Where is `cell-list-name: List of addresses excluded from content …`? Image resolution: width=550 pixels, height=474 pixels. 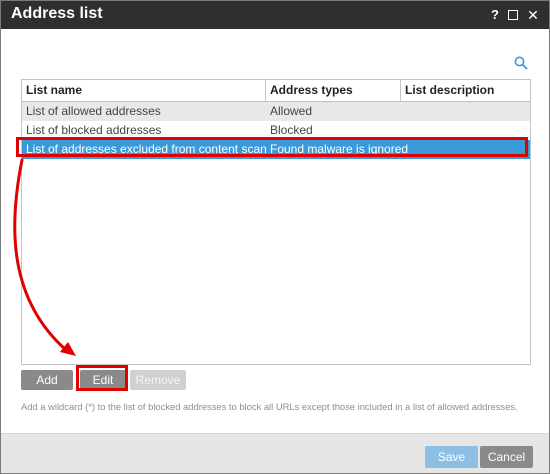 cell-list-name: List of addresses excluded from content … is located at coordinates (146, 149).